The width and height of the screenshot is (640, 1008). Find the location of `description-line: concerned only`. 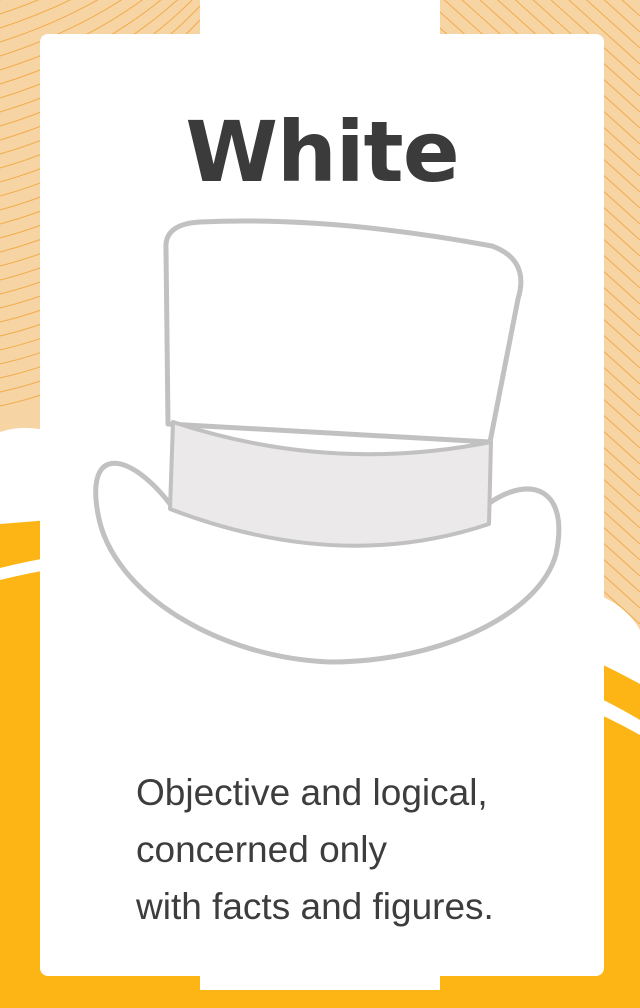

description-line: concerned only is located at coordinates (261, 849).